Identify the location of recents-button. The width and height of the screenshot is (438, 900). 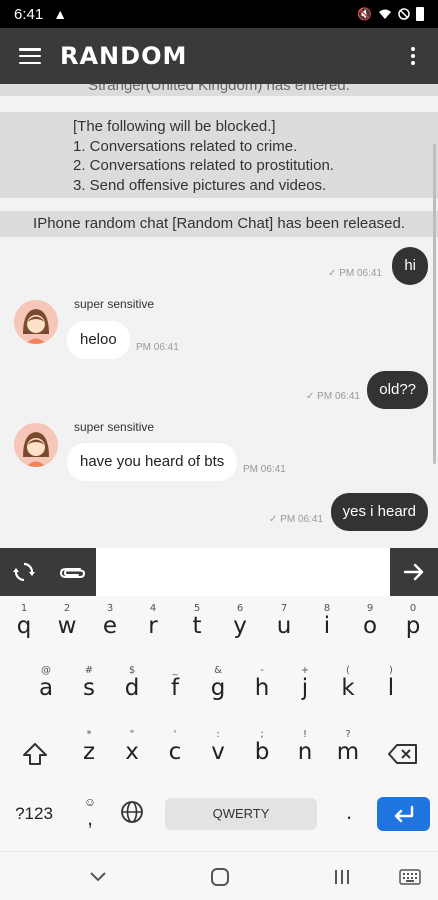
(342, 876).